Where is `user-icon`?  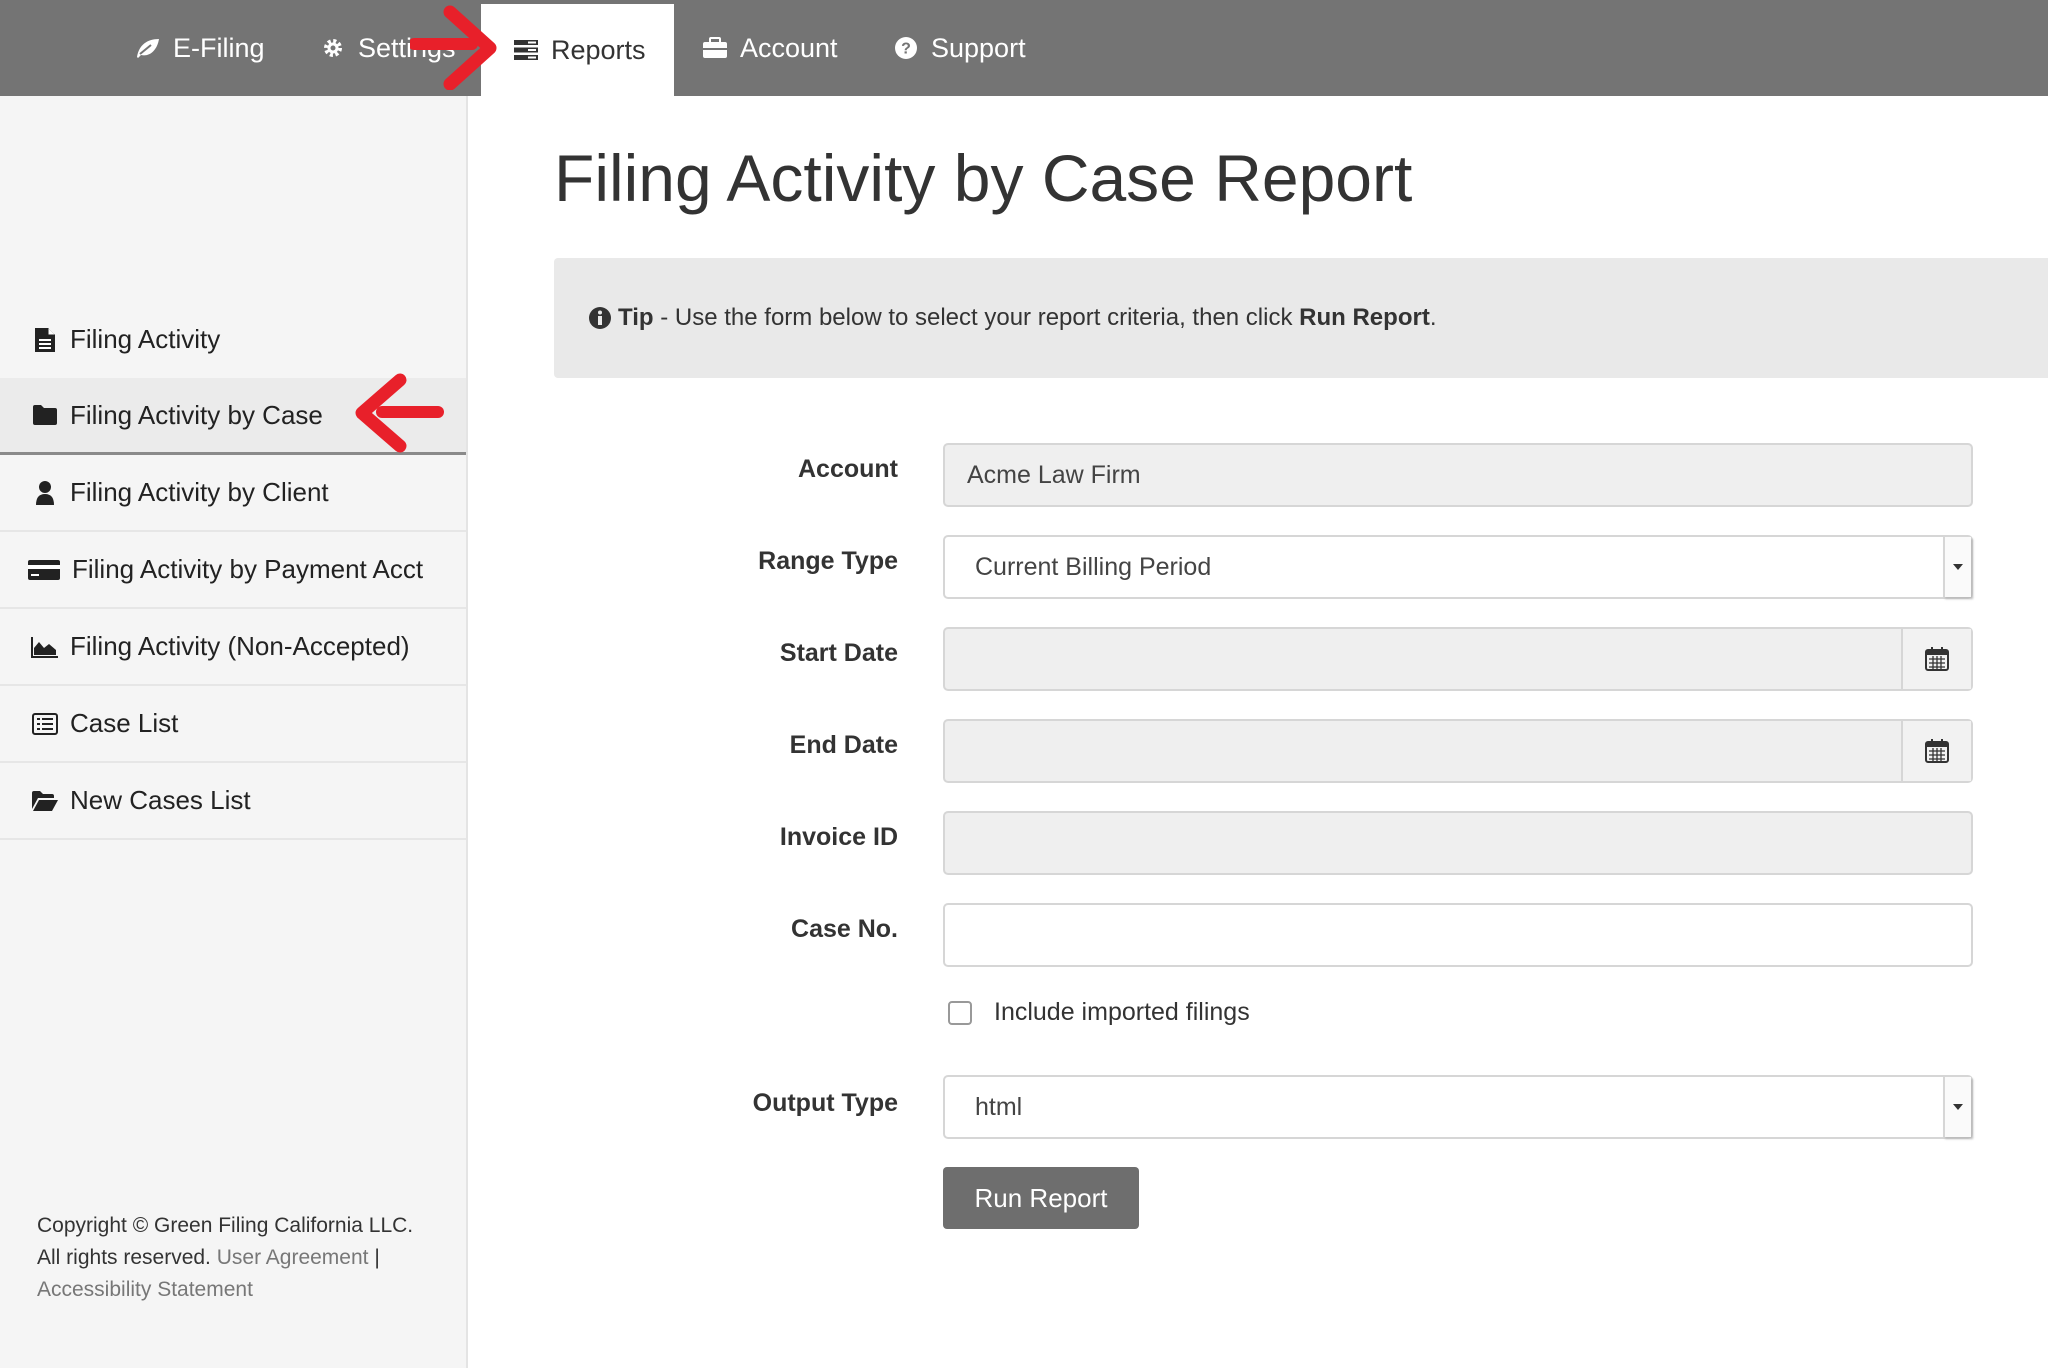 user-icon is located at coordinates (45, 493).